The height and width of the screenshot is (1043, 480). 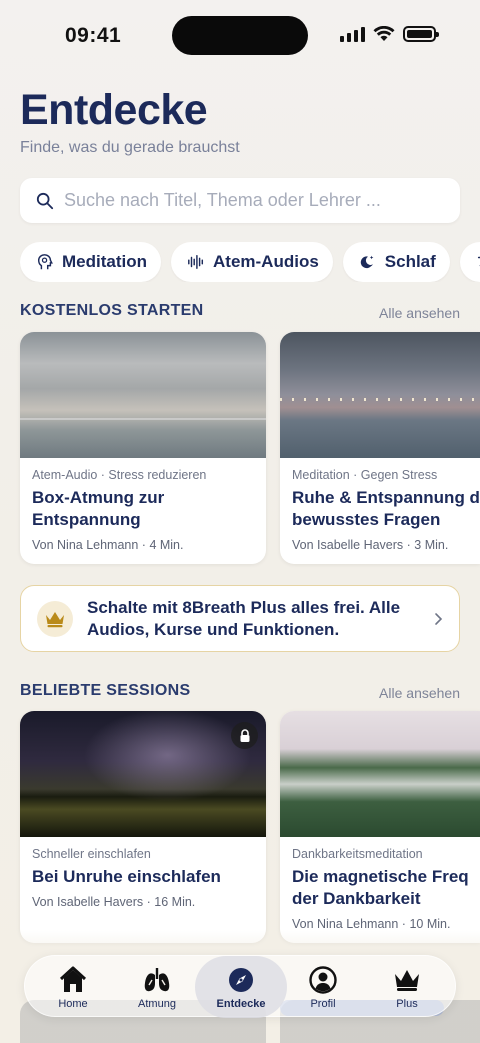 I want to click on section-title-free: KOSTENLOS STARTEN, so click(x=112, y=310).